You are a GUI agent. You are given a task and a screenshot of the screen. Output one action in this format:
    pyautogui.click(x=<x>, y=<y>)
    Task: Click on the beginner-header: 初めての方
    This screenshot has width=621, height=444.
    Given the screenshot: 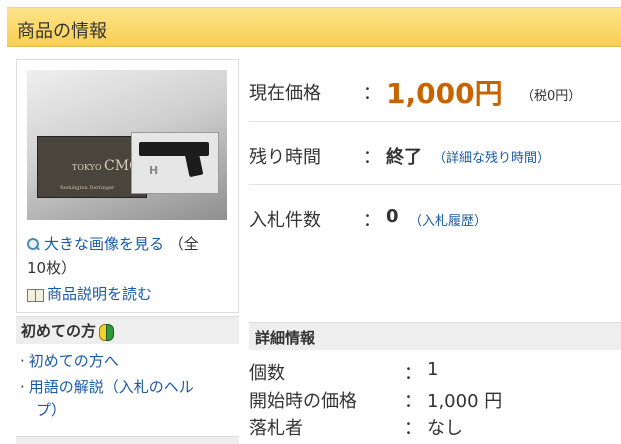 What is the action you would take?
    pyautogui.click(x=127, y=330)
    